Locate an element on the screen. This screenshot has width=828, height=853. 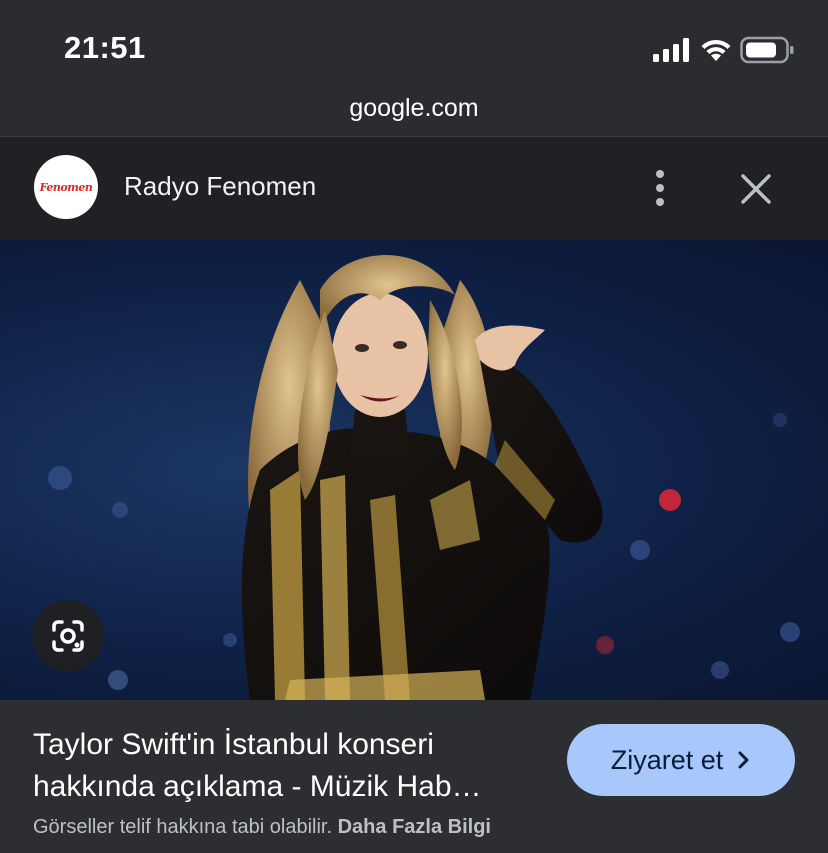
copyright-text: Görseller telif hakkına tabi olabilir. is located at coordinates (183, 827).